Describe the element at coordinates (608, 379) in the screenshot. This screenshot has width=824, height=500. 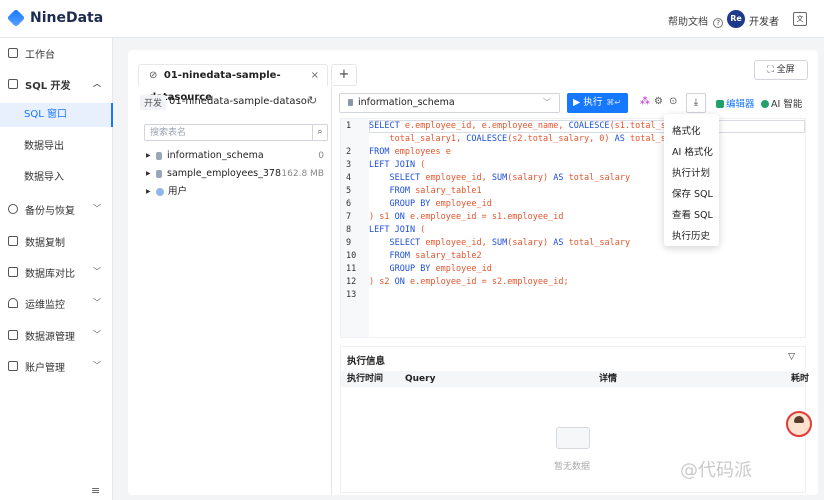
I see `column-header: 详情` at that location.